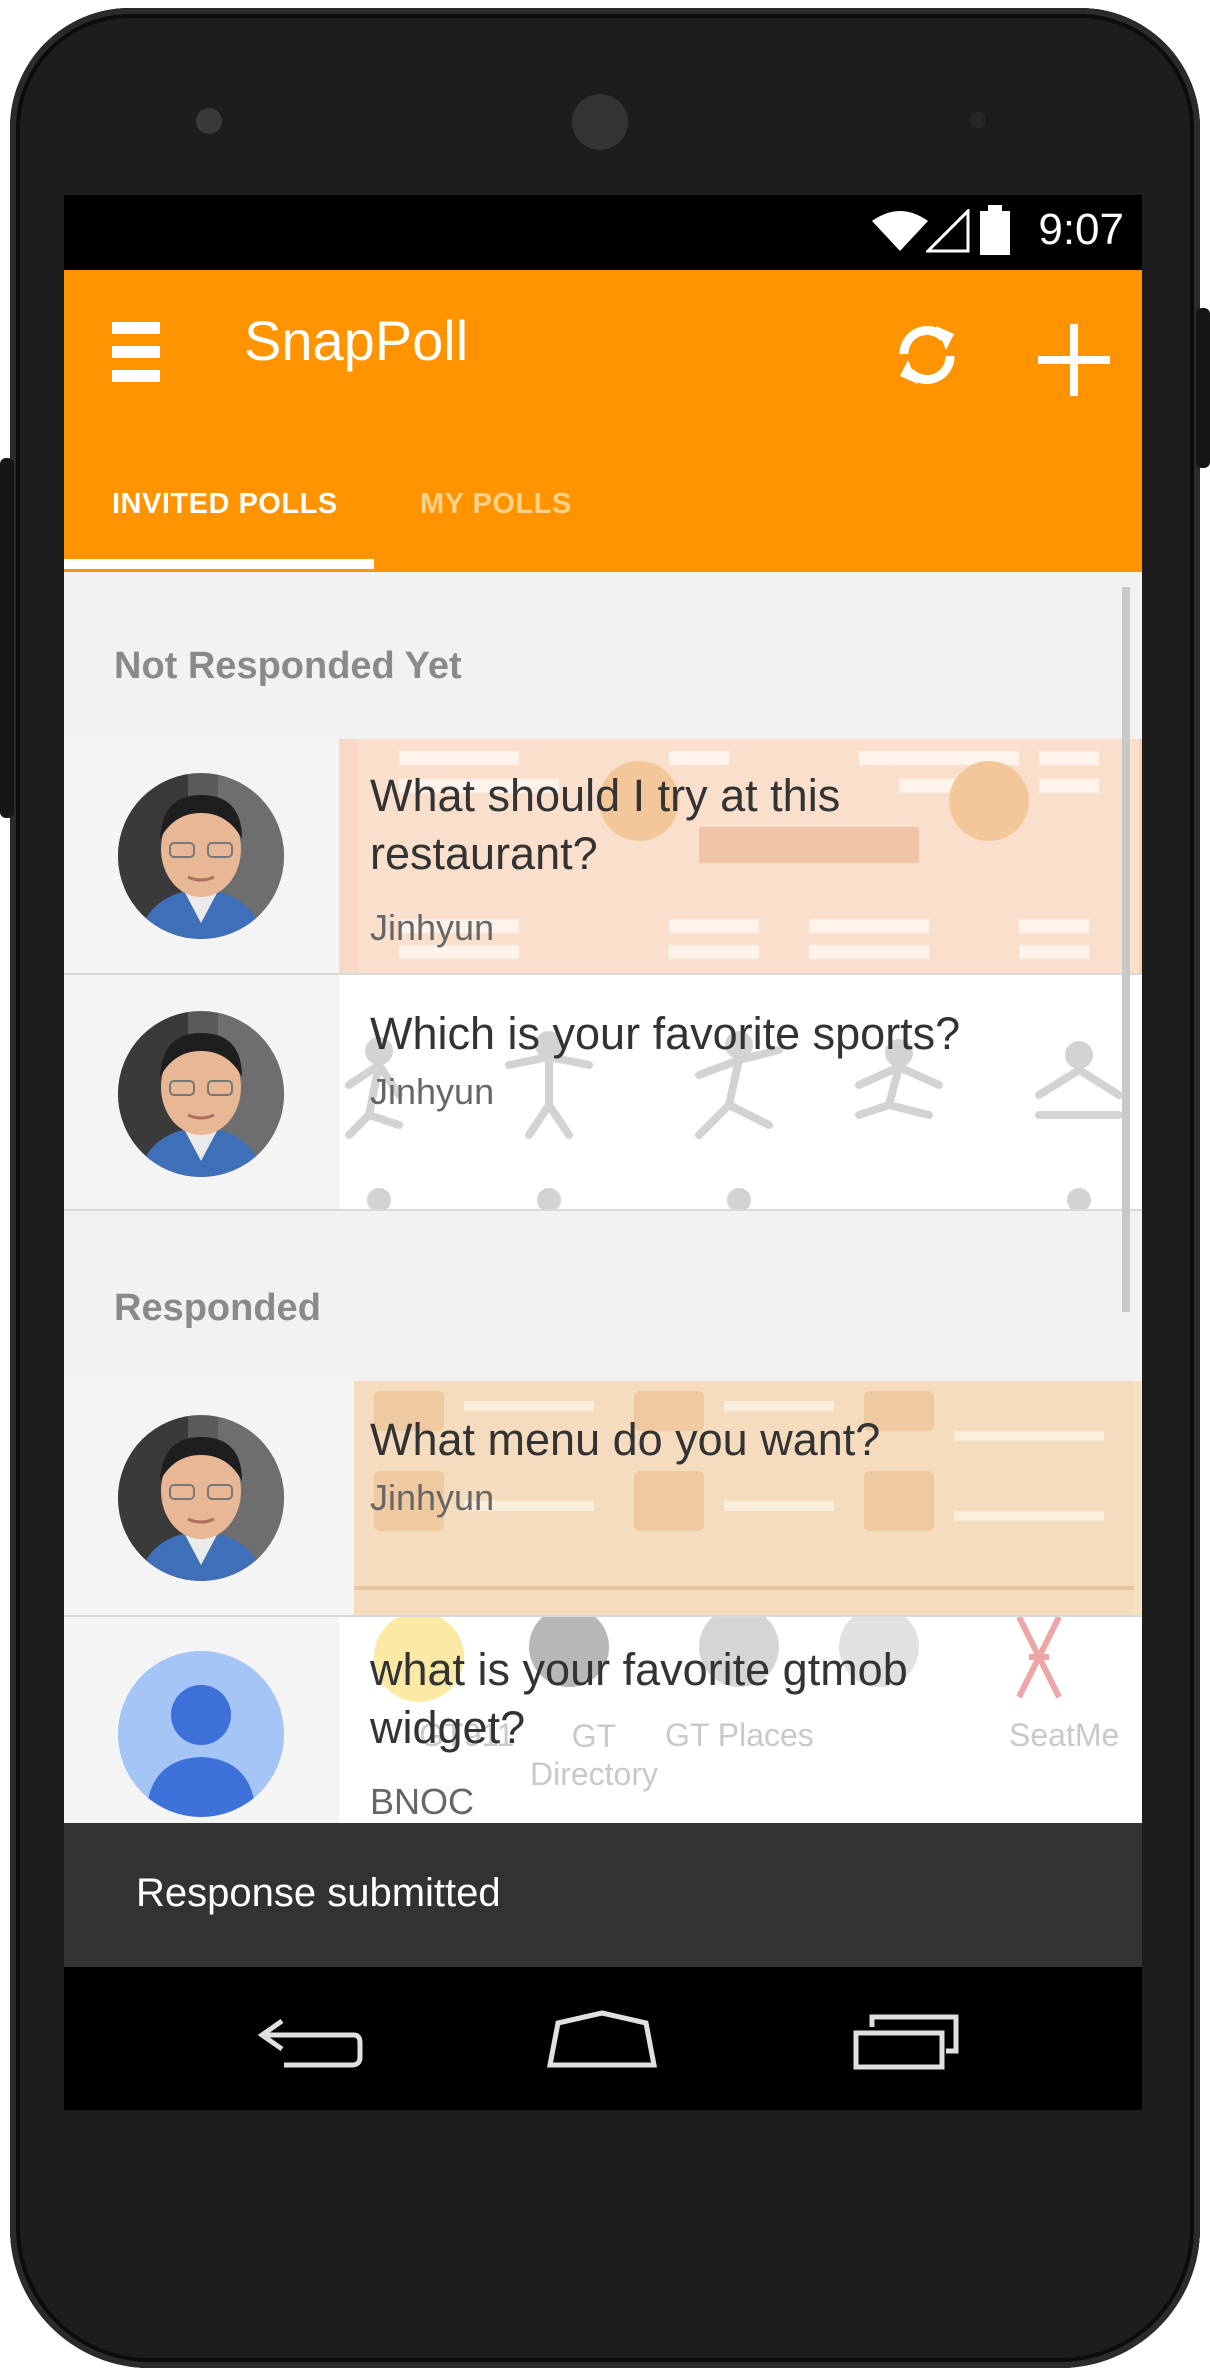 The width and height of the screenshot is (1210, 2375). I want to click on poll-item-menu: What menu do you want? Jinhyun, so click(603, 1499).